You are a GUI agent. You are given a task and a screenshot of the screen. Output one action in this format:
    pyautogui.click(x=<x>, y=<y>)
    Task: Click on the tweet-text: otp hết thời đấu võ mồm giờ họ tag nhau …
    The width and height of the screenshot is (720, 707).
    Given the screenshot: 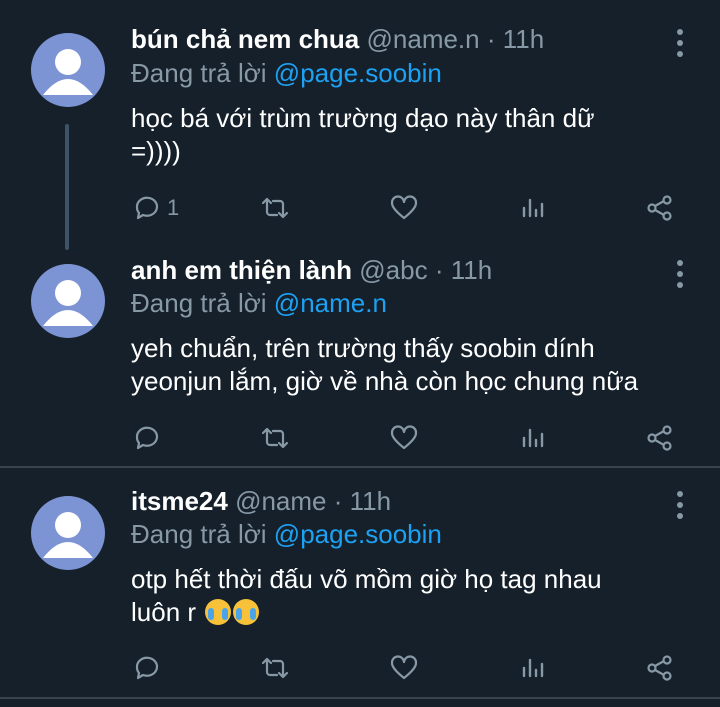 What is the action you would take?
    pyautogui.click(x=411, y=596)
    